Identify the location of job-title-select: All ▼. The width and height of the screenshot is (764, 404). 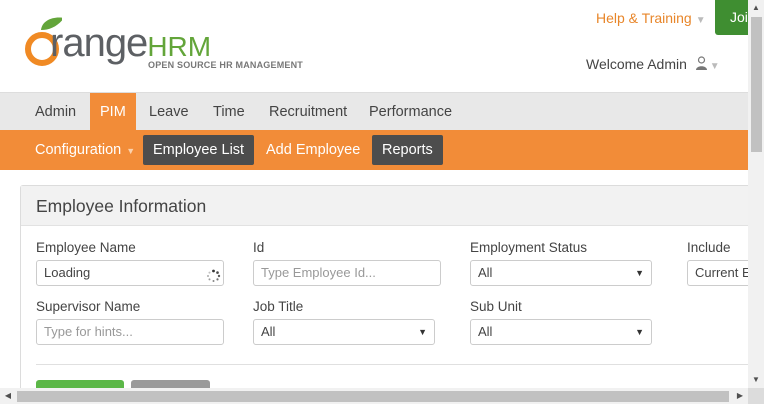
(344, 332).